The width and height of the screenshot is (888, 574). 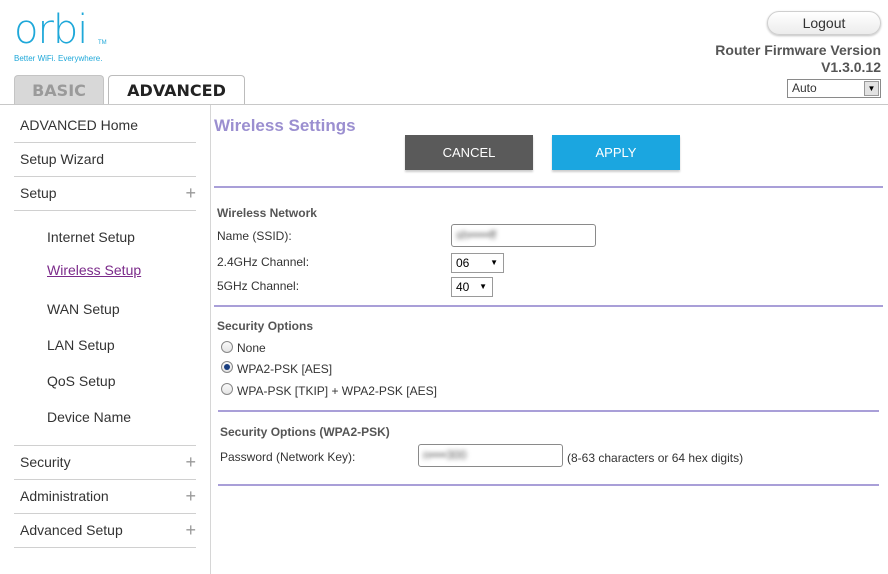 I want to click on security-wpa2-radio, so click(x=227, y=367).